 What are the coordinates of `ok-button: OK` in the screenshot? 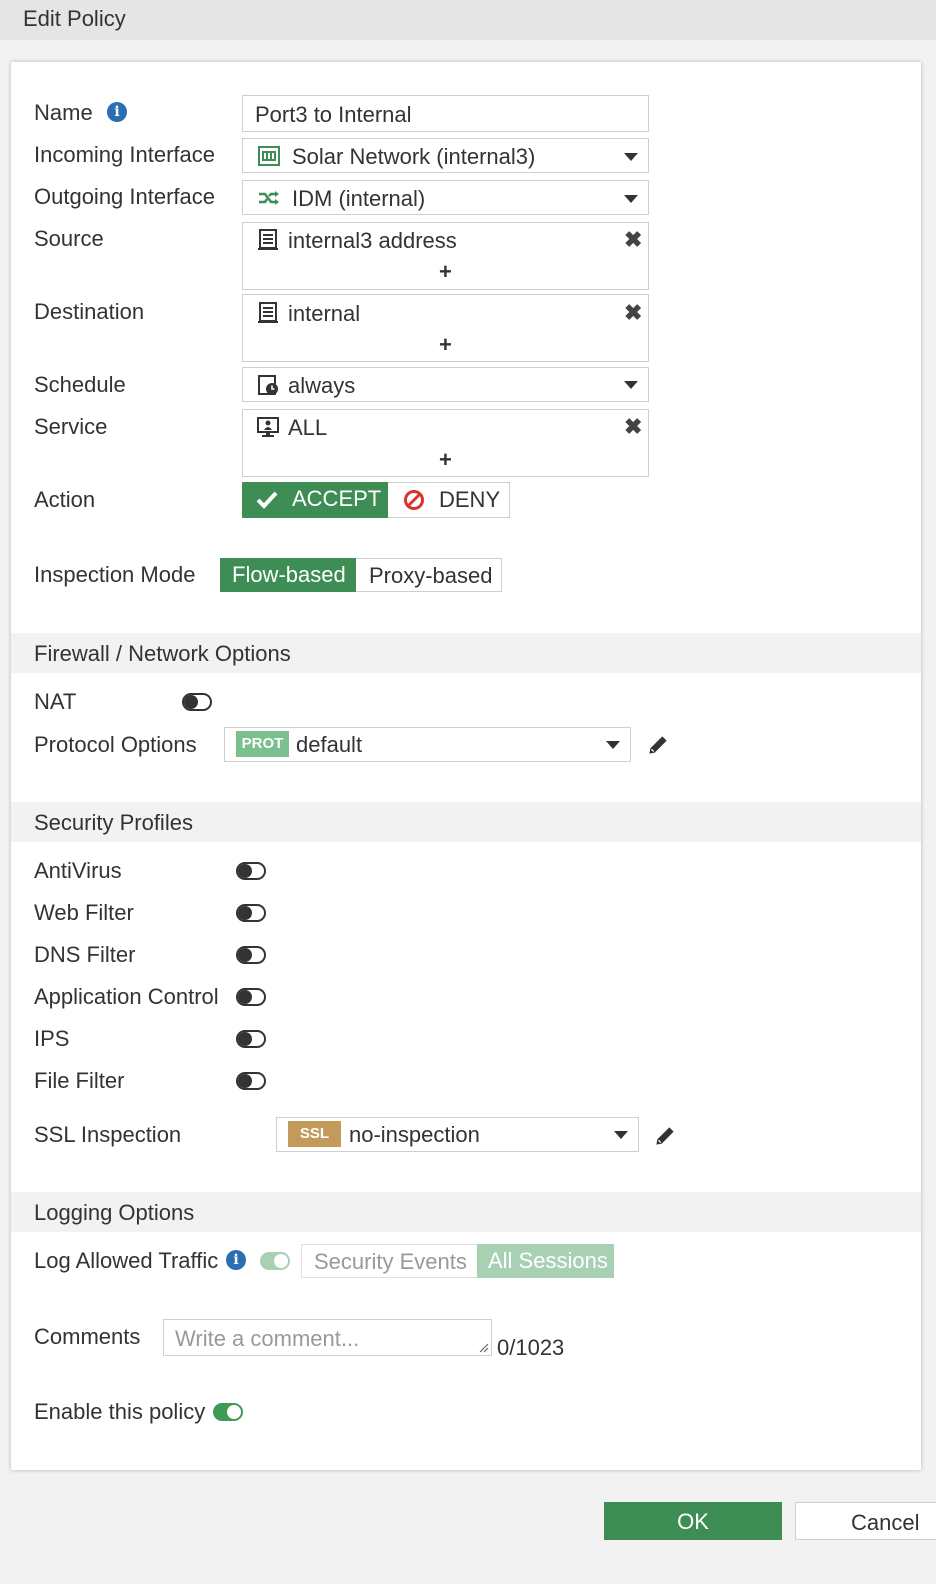 It's located at (693, 1521).